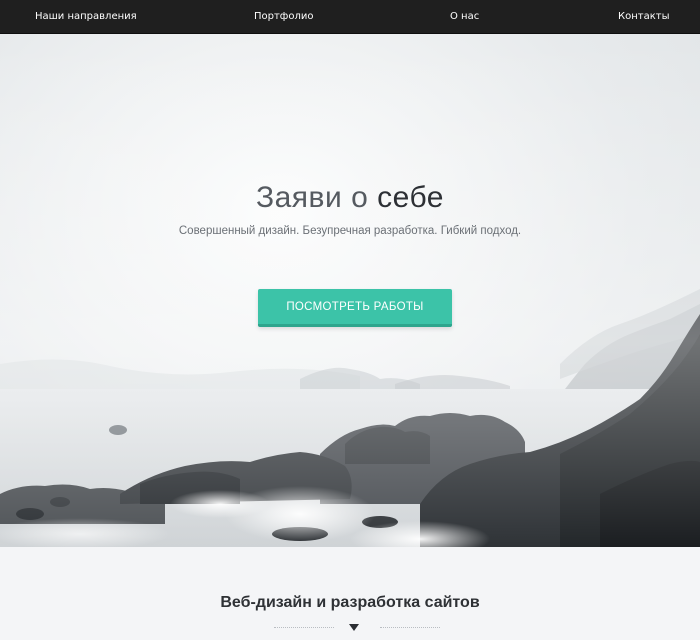 The height and width of the screenshot is (640, 700). What do you see at coordinates (355, 308) in the screenshot?
I see `view-works-button: ПОСМОТРЕТЬ РАБОТЫ` at bounding box center [355, 308].